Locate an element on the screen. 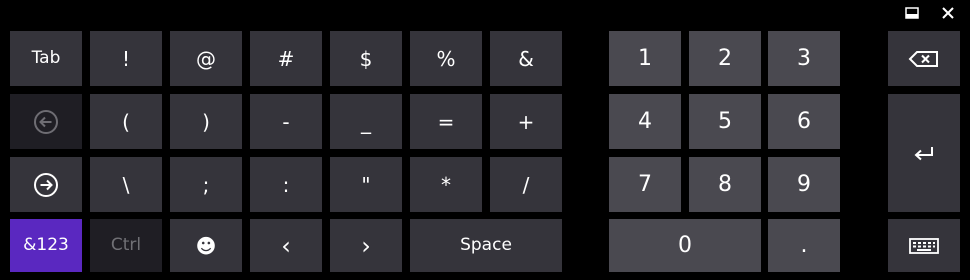  close-icon is located at coordinates (948, 13).